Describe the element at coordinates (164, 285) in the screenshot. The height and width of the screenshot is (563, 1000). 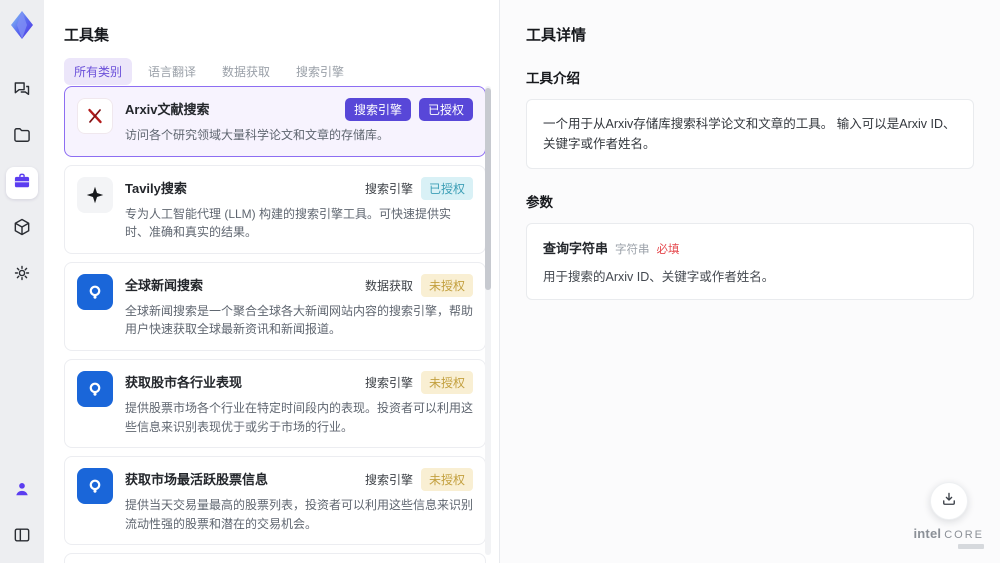
I see `tool-name: 全球新闻搜索` at that location.